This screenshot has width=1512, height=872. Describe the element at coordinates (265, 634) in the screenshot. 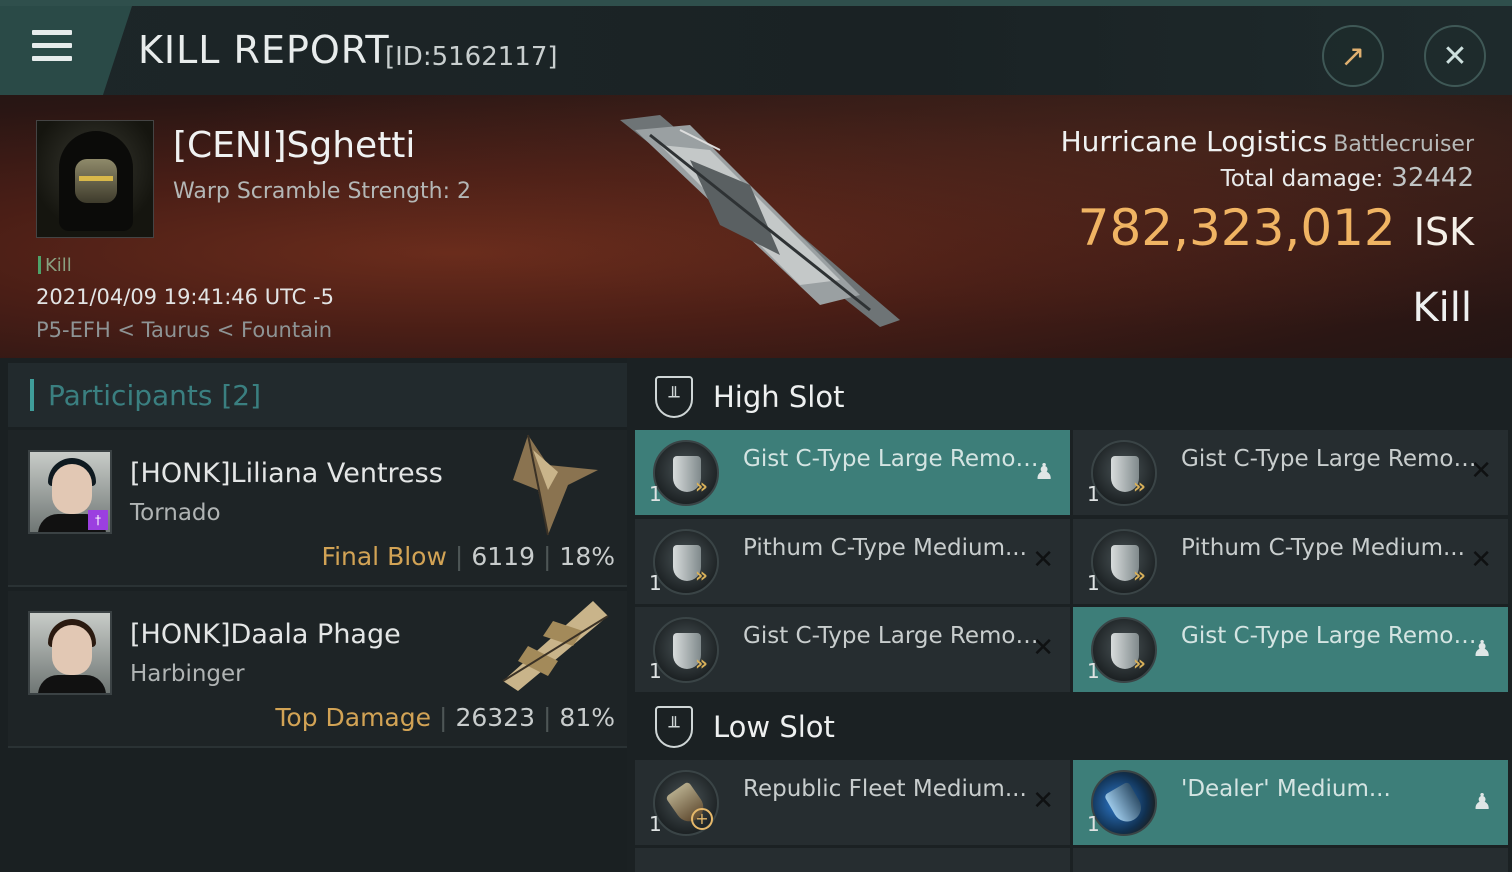

I see `participant-name: [HONK]Daala Phage` at that location.